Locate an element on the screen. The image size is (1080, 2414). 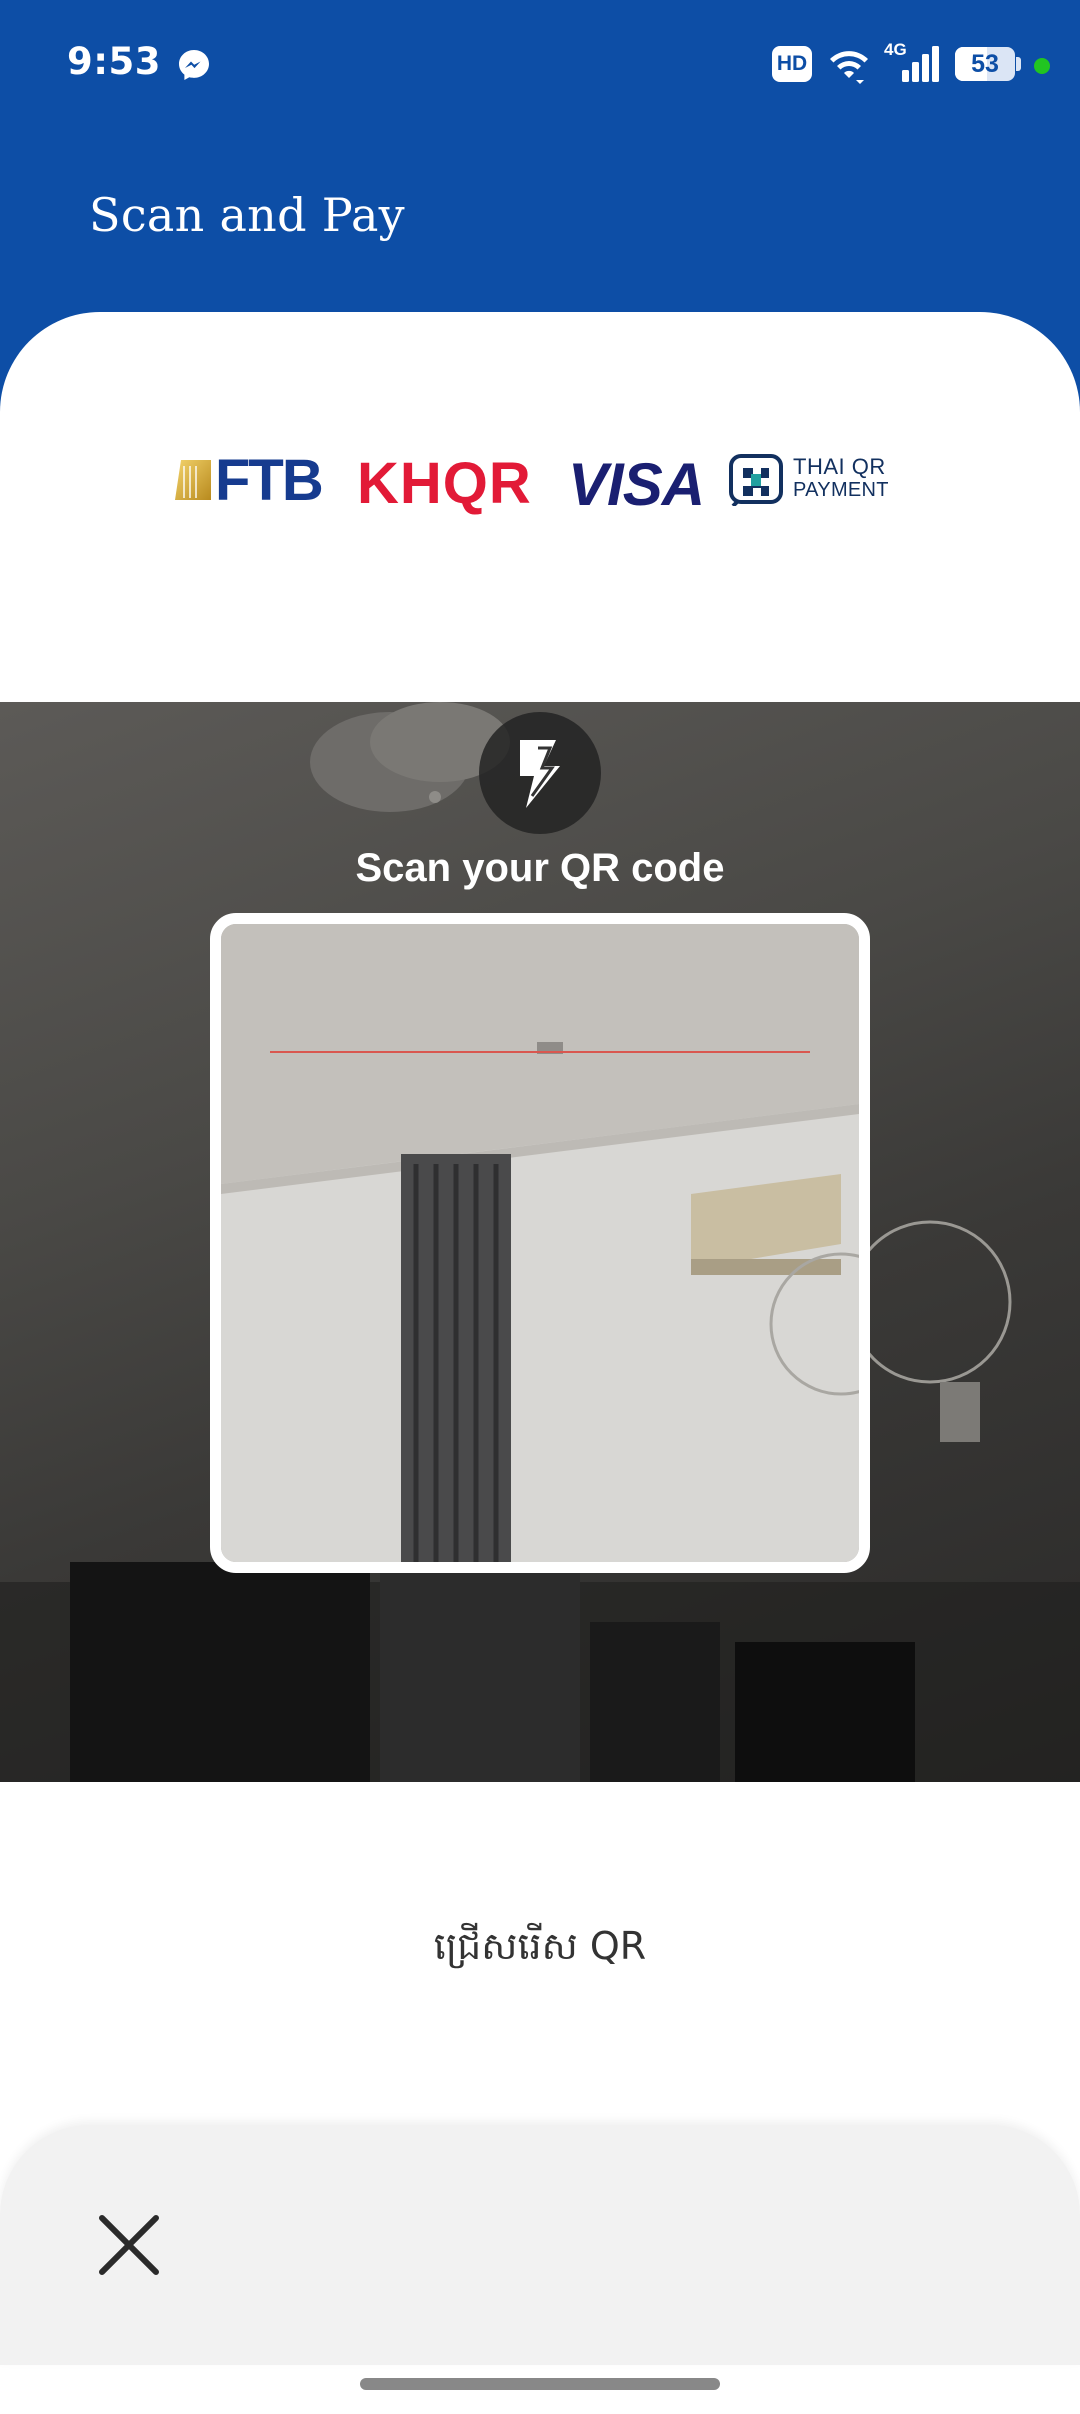
close-button is located at coordinates (129, 2245).